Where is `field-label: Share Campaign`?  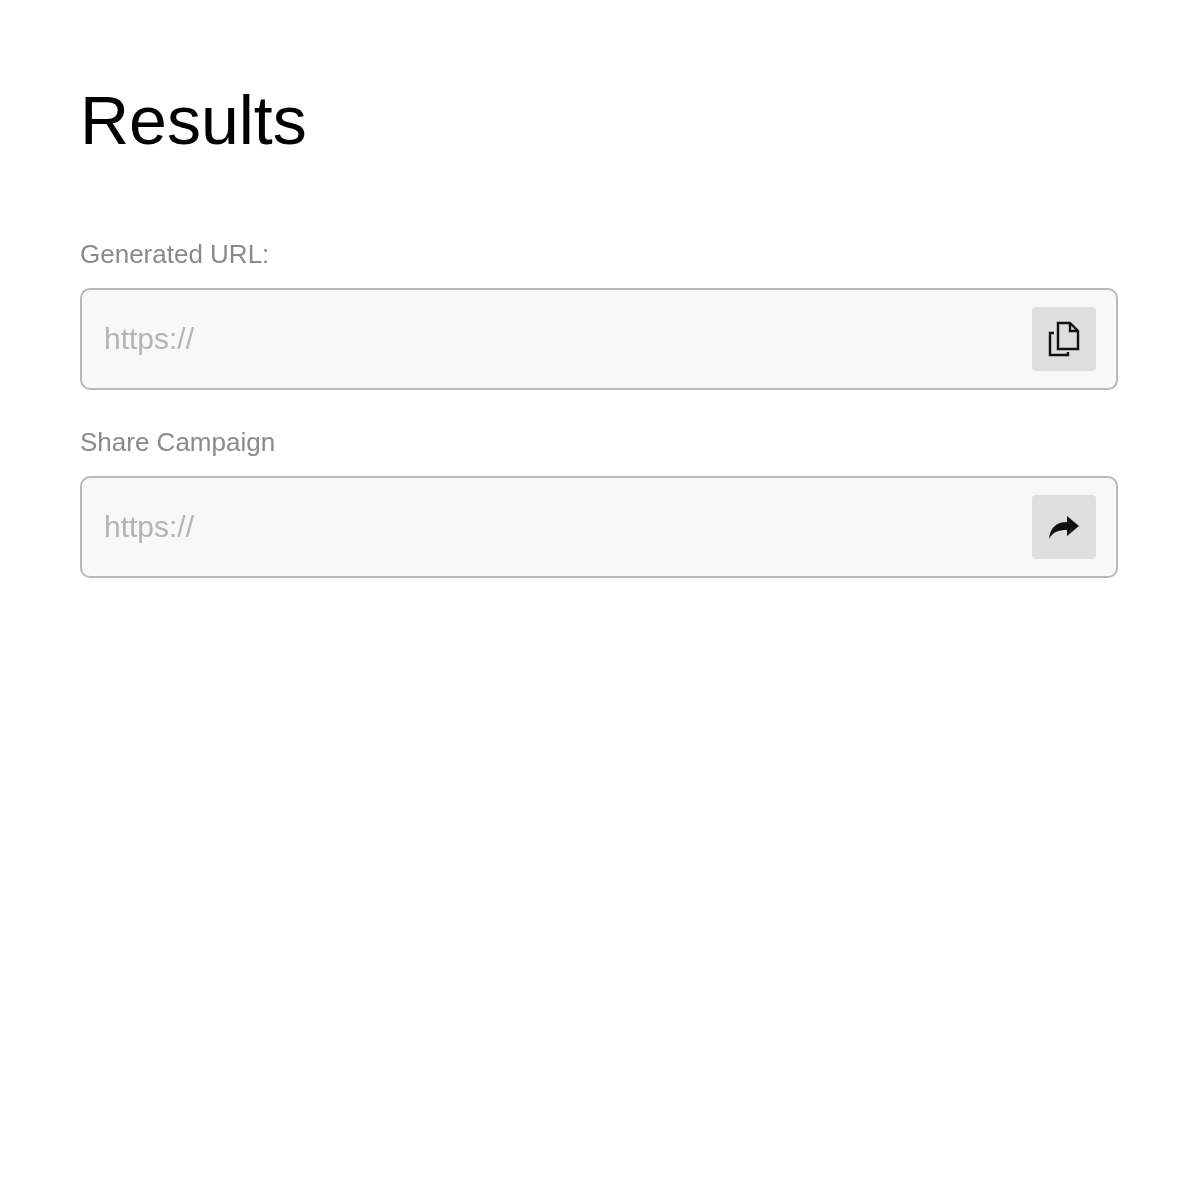 field-label: Share Campaign is located at coordinates (178, 442).